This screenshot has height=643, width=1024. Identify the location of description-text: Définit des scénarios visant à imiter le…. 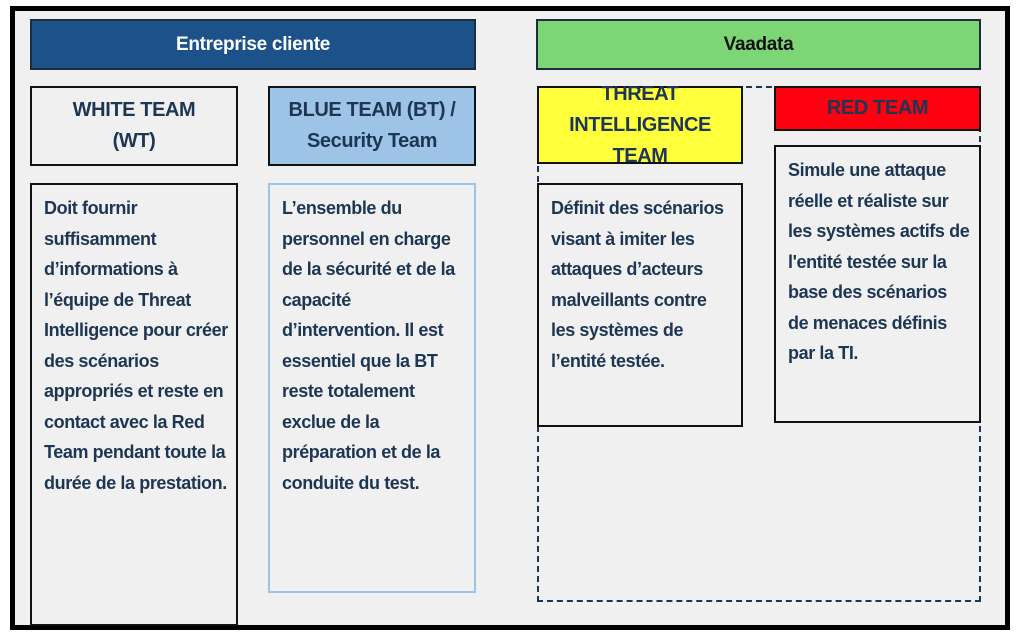
(637, 284).